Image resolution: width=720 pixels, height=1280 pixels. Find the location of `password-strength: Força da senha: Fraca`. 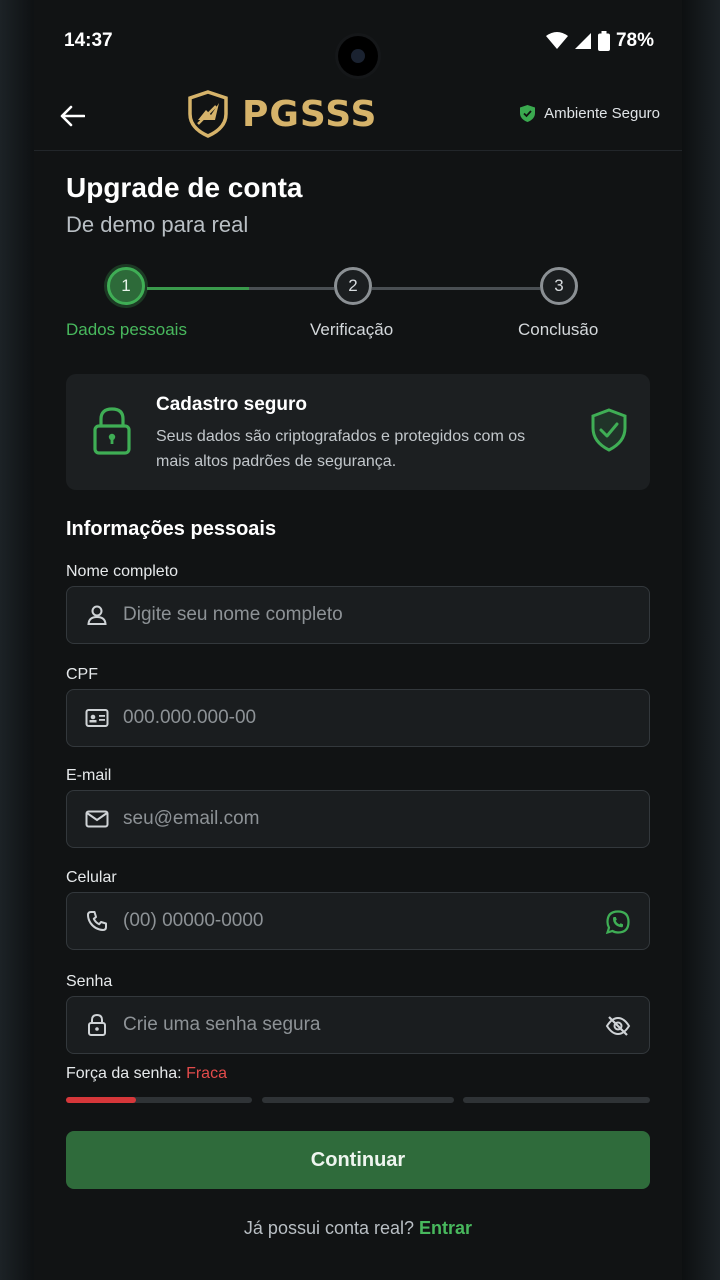

password-strength: Força da senha: Fraca is located at coordinates (146, 1074).